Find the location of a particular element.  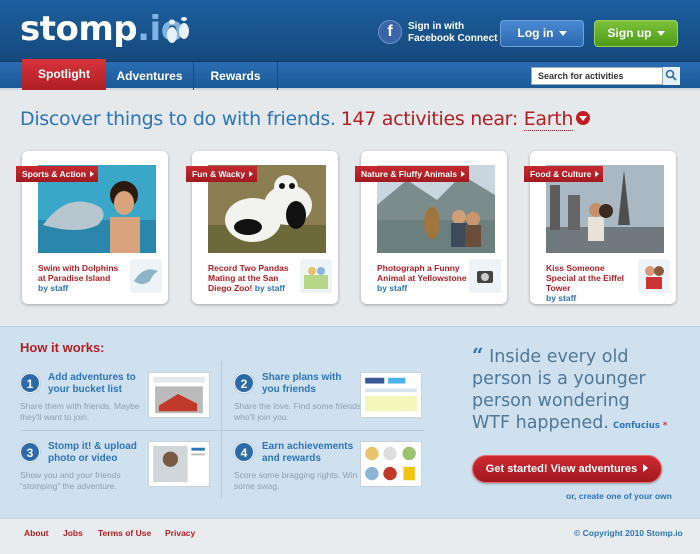

share-plans-screenshot is located at coordinates (391, 395).